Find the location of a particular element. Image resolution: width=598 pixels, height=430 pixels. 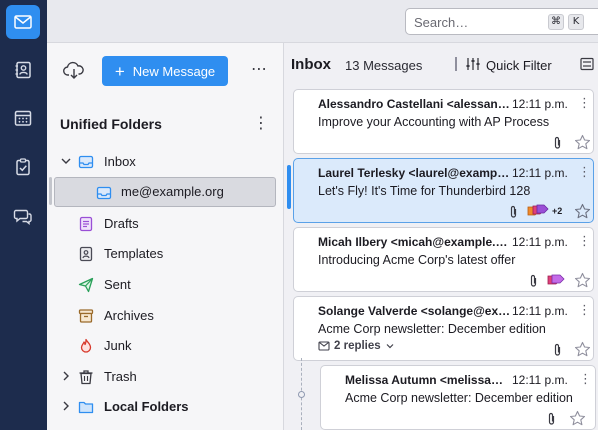

folder-icon is located at coordinates (86, 407).